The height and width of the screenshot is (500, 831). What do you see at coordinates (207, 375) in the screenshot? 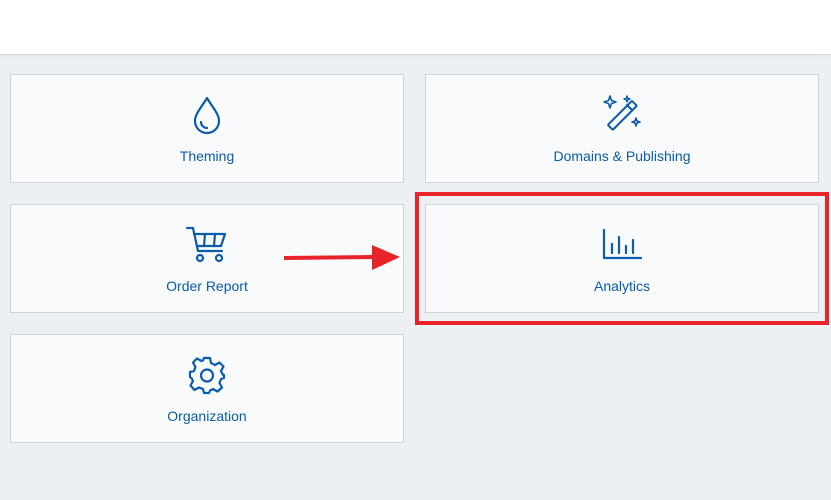
I see `gear-icon` at bounding box center [207, 375].